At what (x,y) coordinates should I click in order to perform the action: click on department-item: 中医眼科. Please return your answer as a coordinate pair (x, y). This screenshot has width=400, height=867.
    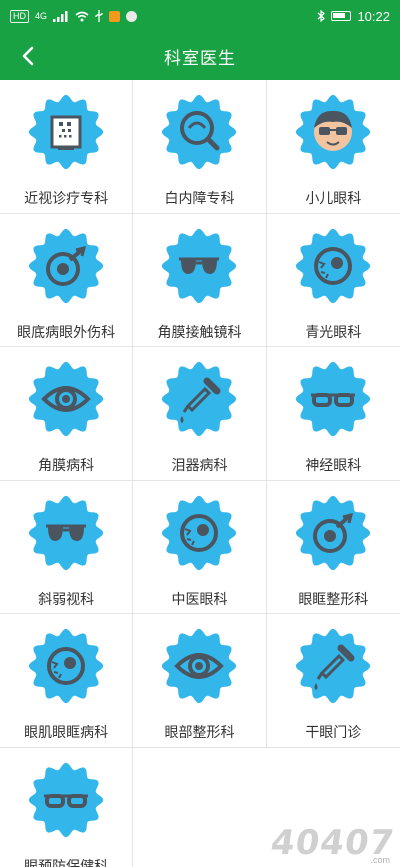
    Looking at the image, I should click on (200, 547).